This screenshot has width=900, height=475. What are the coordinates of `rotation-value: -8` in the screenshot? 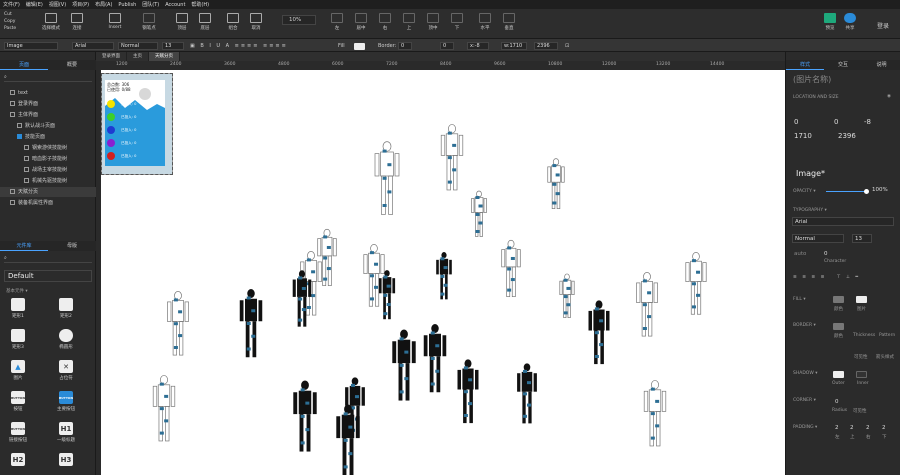 It's located at (867, 122).